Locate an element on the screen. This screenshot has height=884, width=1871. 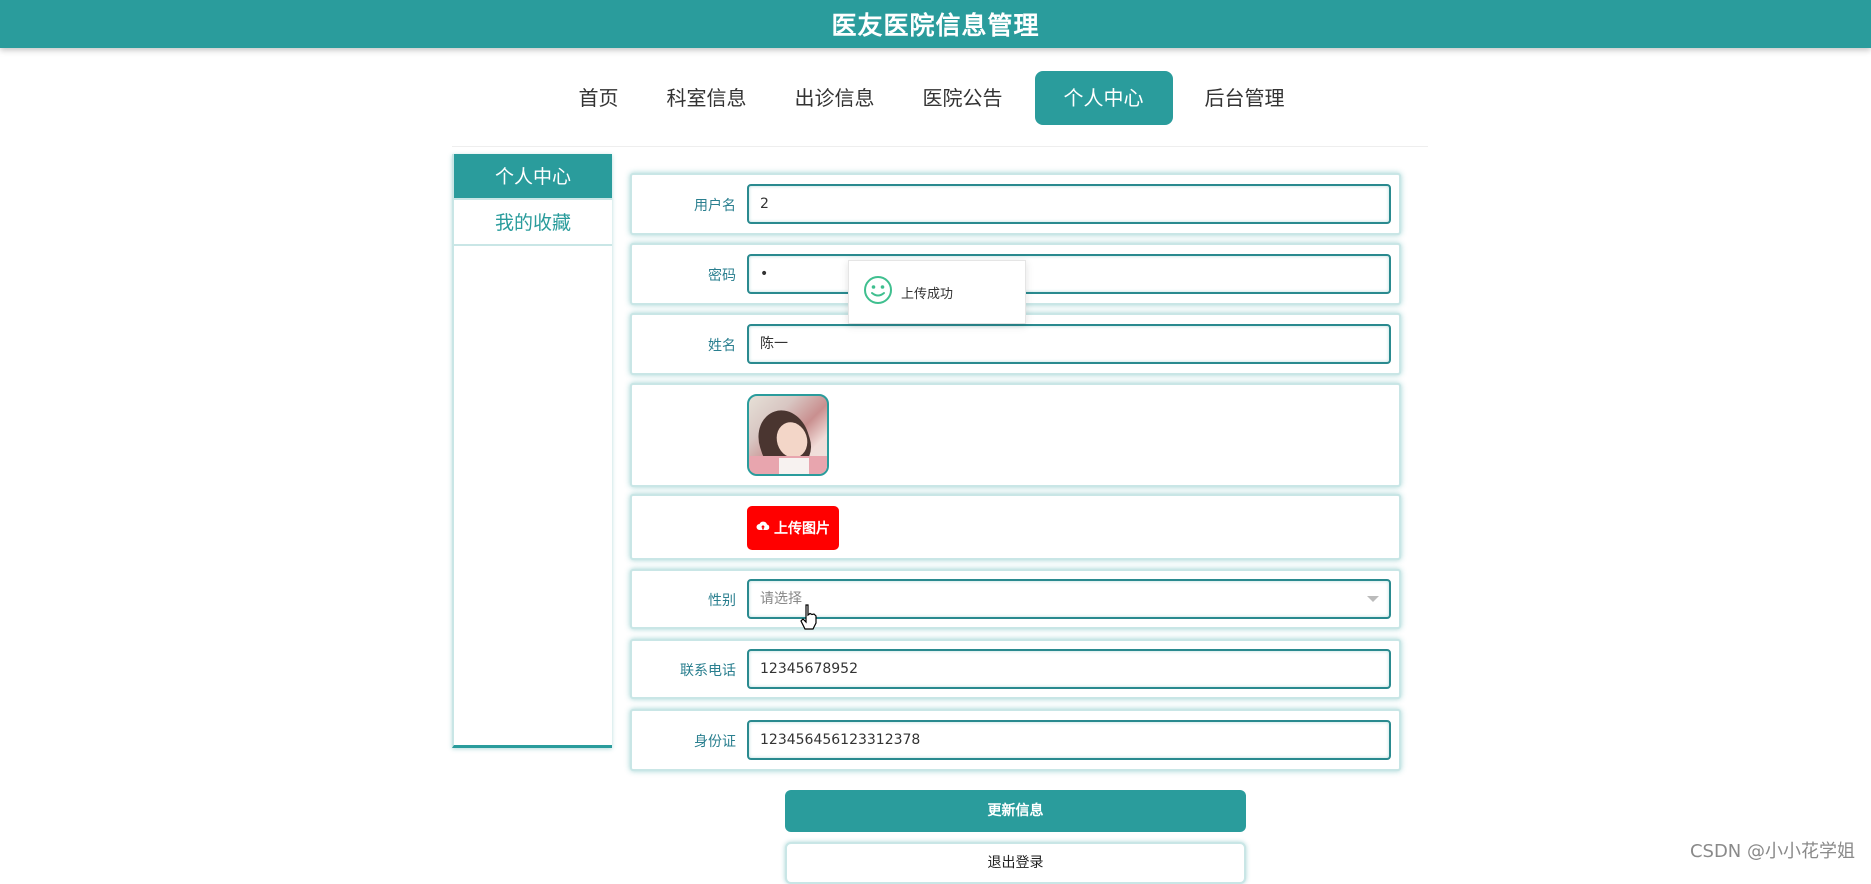
upload-image-label: 上传图片 is located at coordinates (802, 528).